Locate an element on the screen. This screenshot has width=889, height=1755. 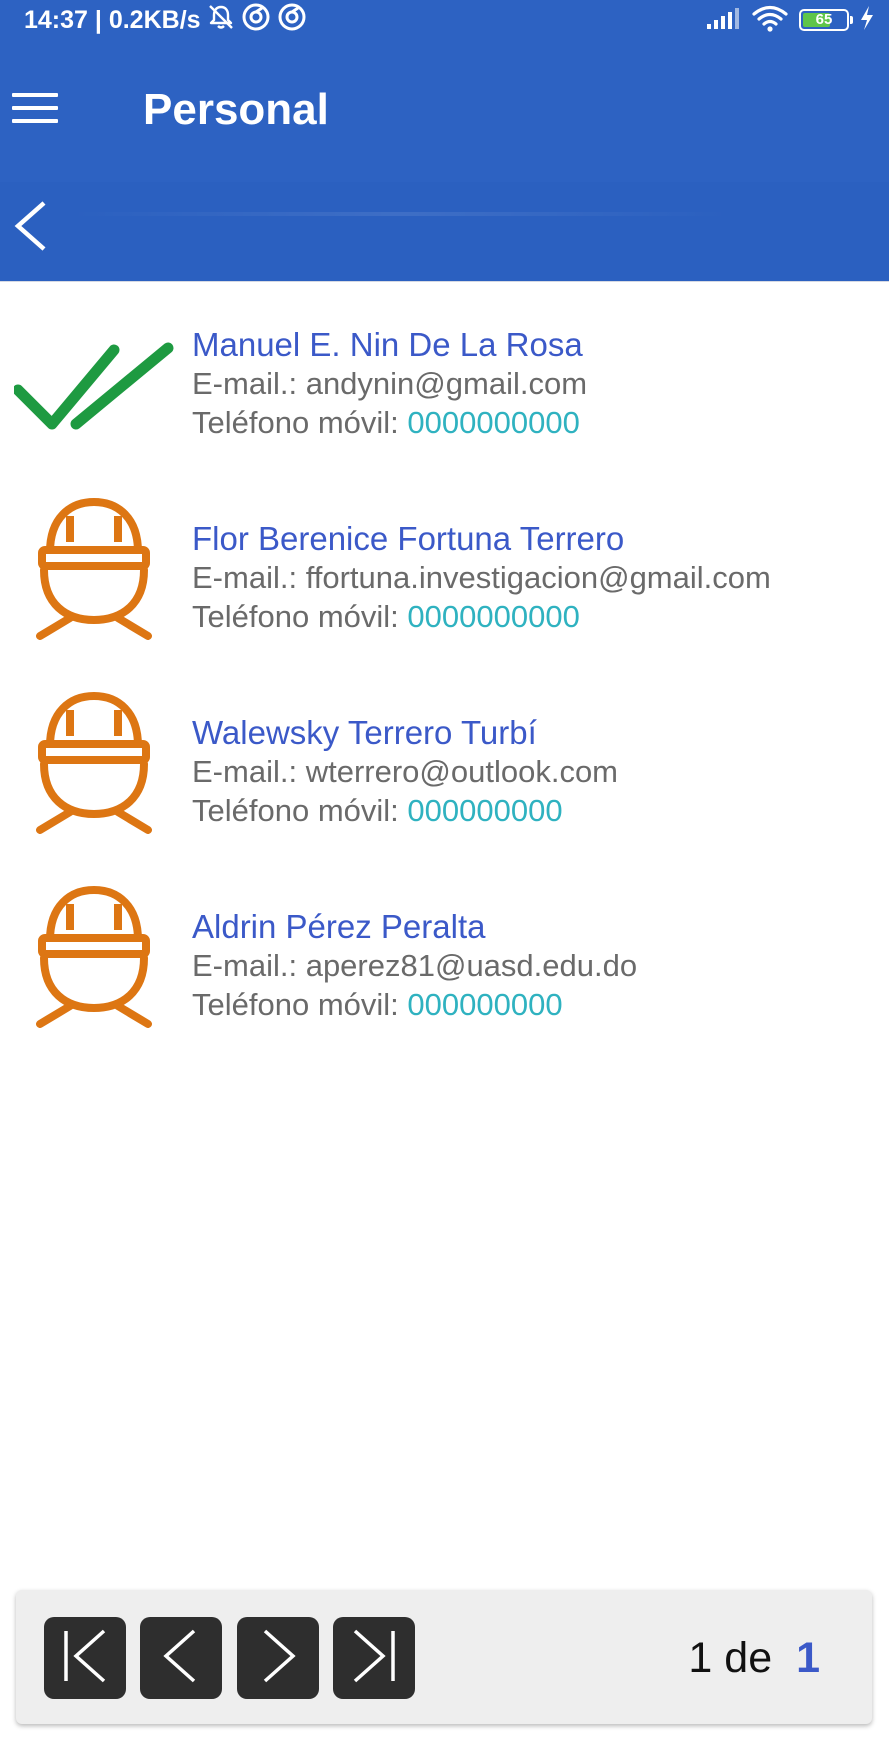
last-page-button is located at coordinates (374, 1658).